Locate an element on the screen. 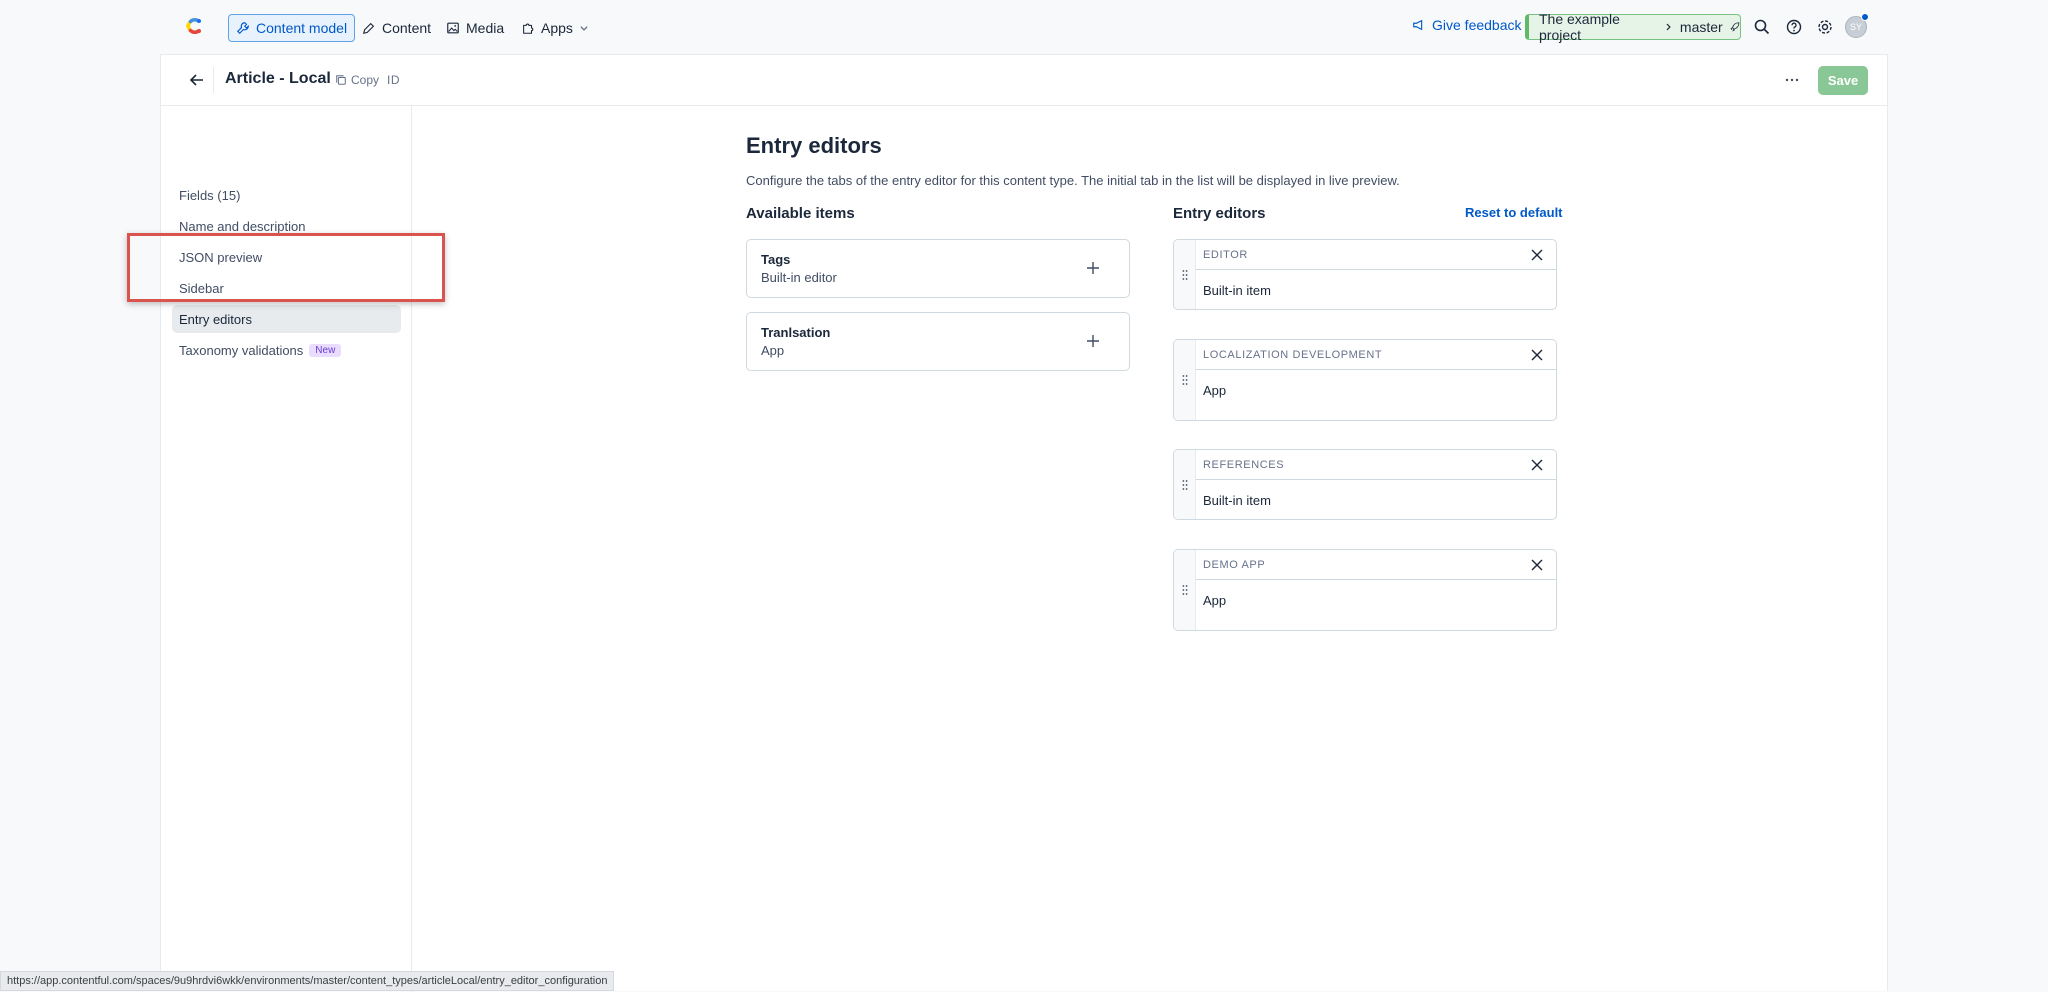  sidebar-item-label: Fields (15) is located at coordinates (210, 195).